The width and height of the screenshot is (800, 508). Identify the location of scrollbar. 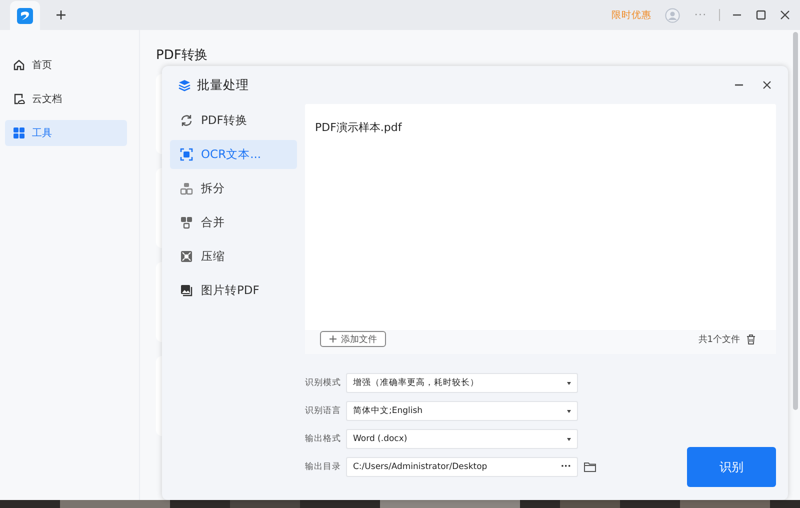
(795, 221).